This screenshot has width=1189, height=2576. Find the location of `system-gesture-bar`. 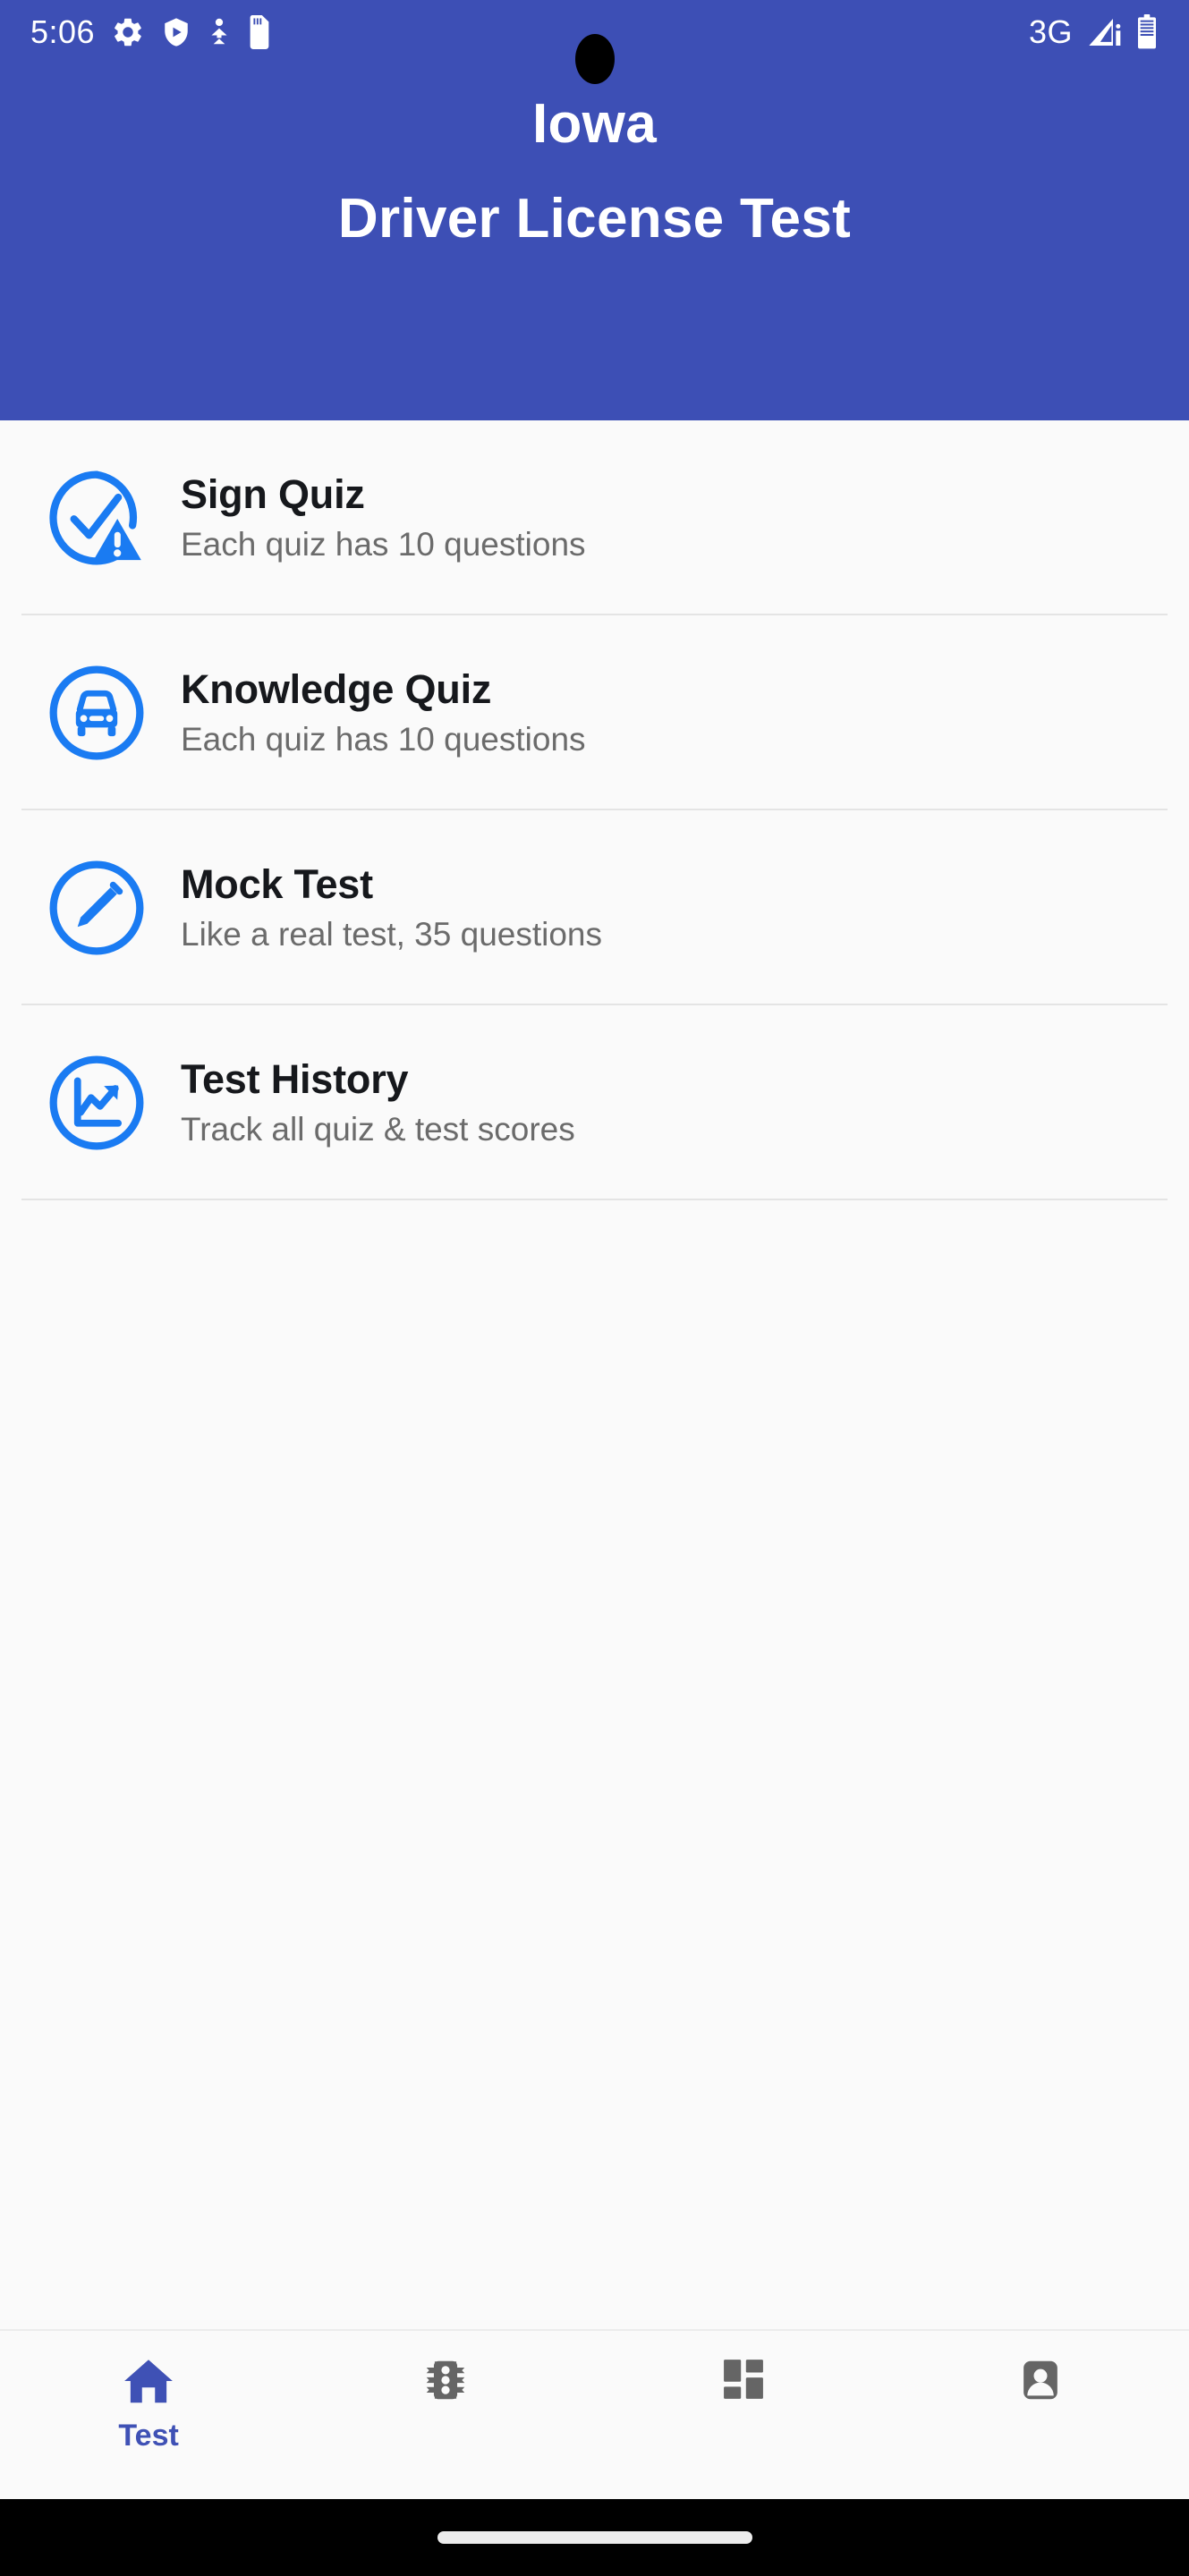

system-gesture-bar is located at coordinates (594, 2537).